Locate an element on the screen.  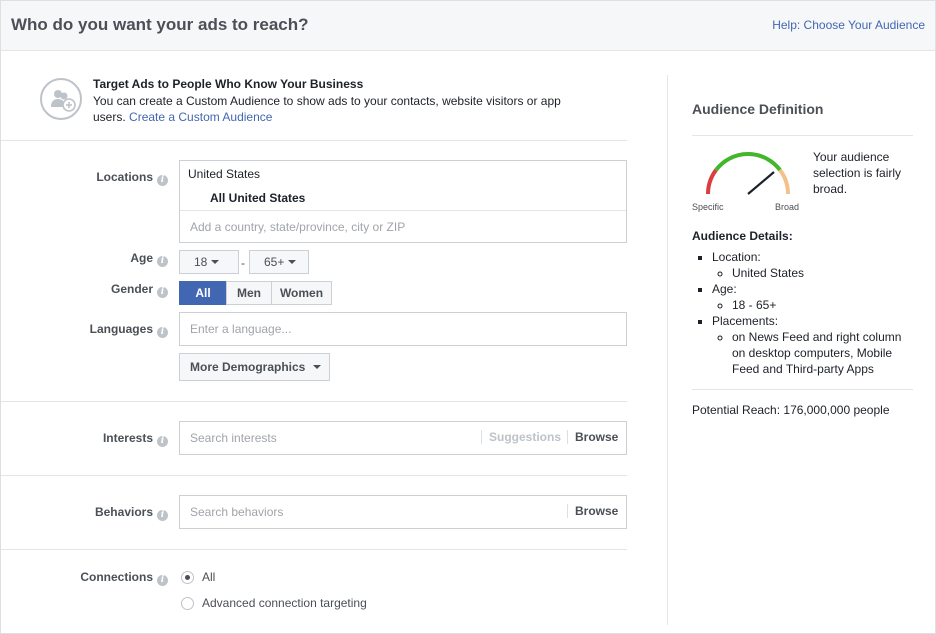
behaviors-field: Browse is located at coordinates (403, 512).